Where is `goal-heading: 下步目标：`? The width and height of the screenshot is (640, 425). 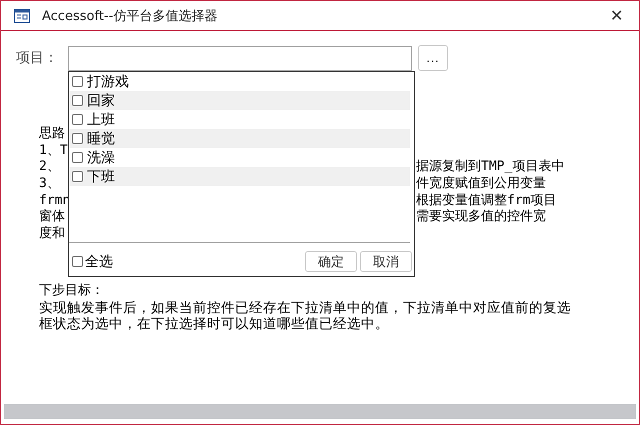 goal-heading: 下步目标： is located at coordinates (72, 291).